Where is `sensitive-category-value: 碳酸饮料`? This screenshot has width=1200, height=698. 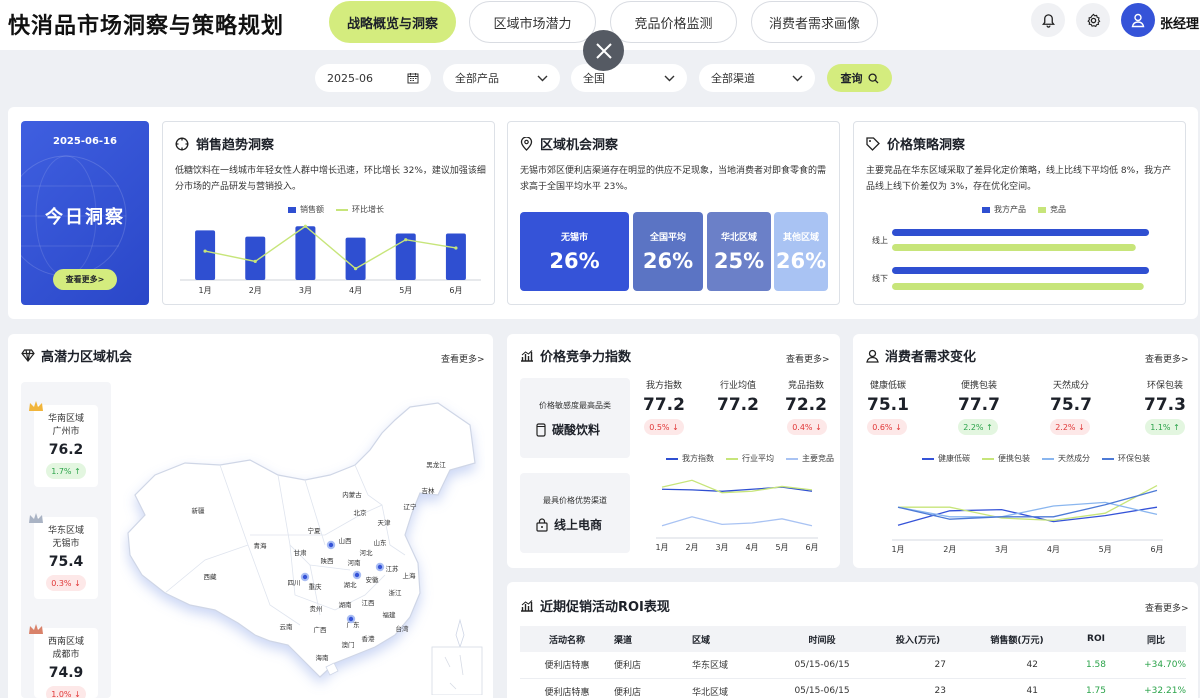
sensitive-category-value: 碳酸饮料 is located at coordinates (568, 429).